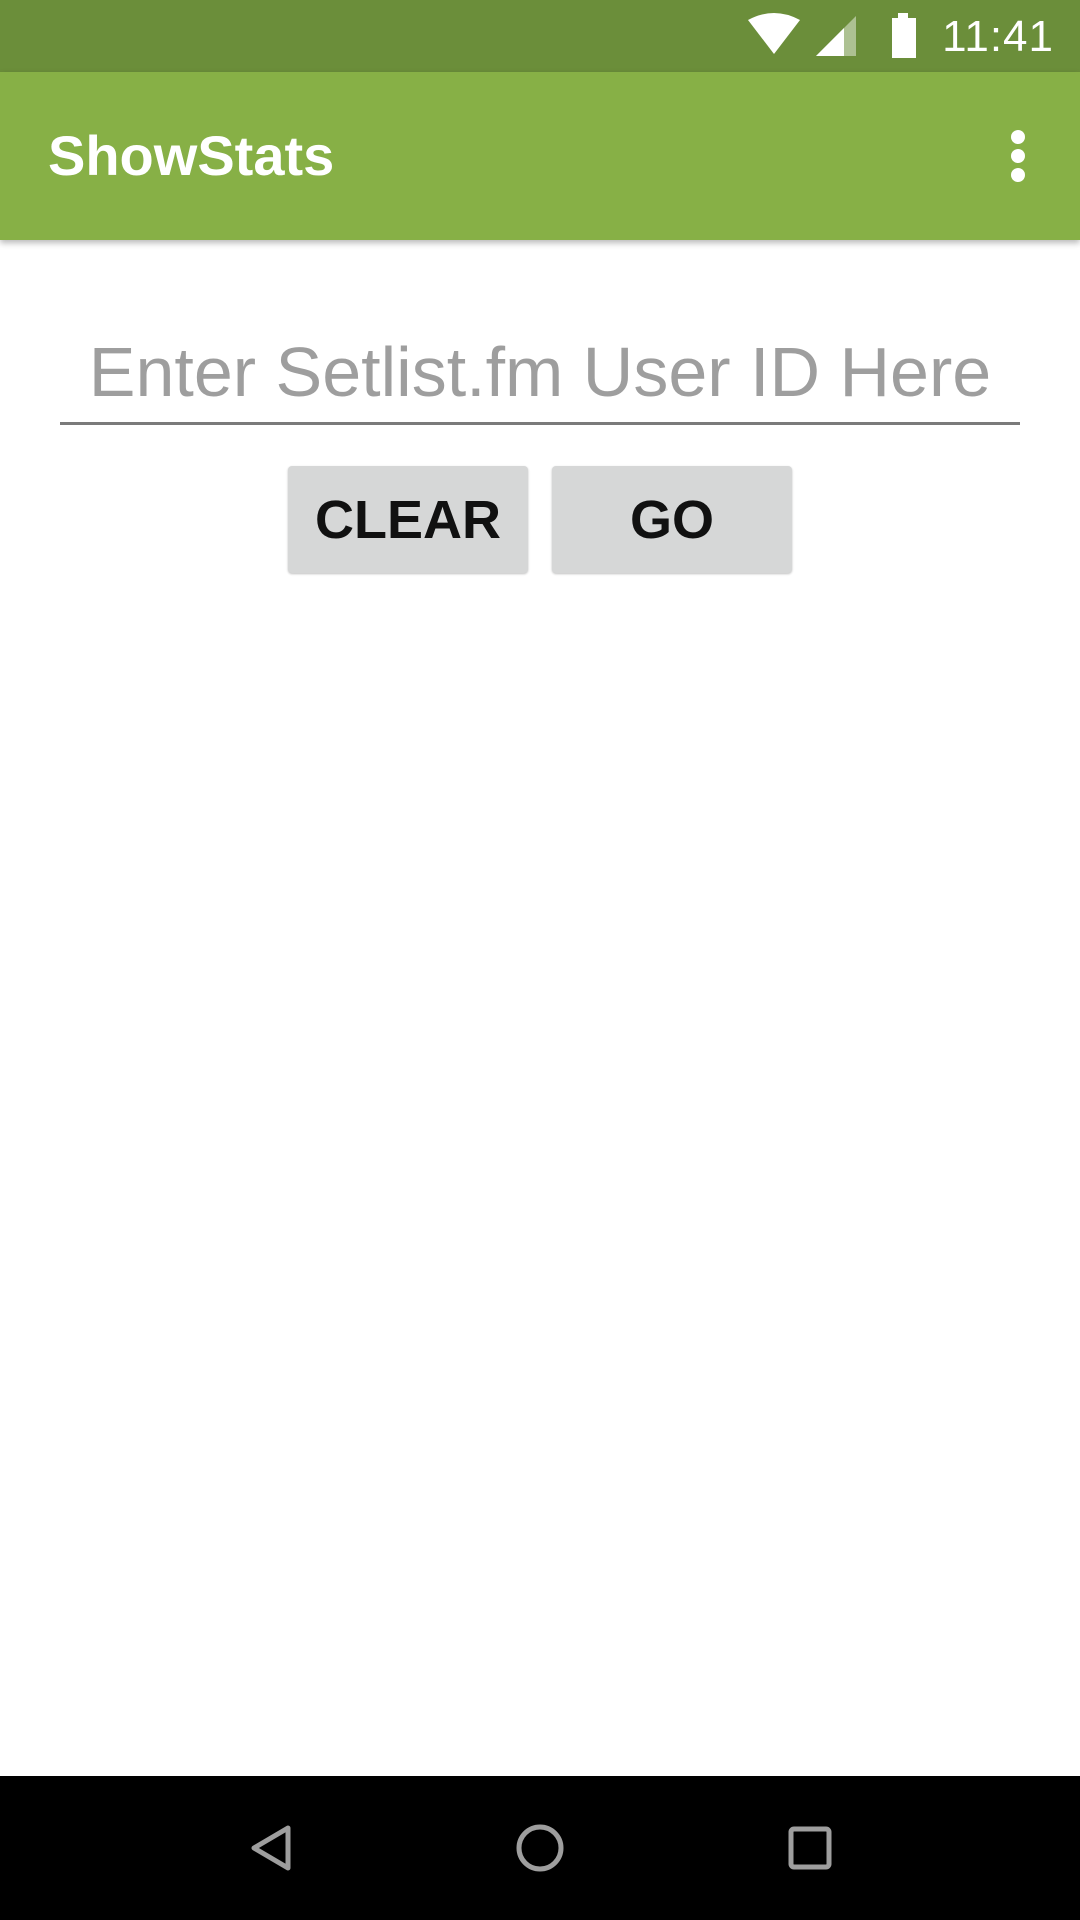 This screenshot has width=1080, height=1920. What do you see at coordinates (836, 38) in the screenshot?
I see `cell-signal-icon` at bounding box center [836, 38].